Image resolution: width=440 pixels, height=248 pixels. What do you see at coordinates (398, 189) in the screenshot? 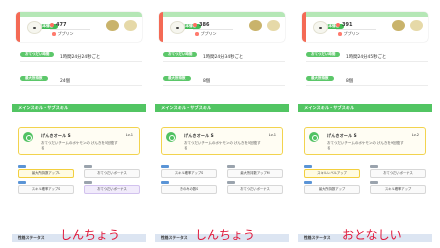
I see `sub-skill-card: スキル確率アップ` at bounding box center [398, 189].